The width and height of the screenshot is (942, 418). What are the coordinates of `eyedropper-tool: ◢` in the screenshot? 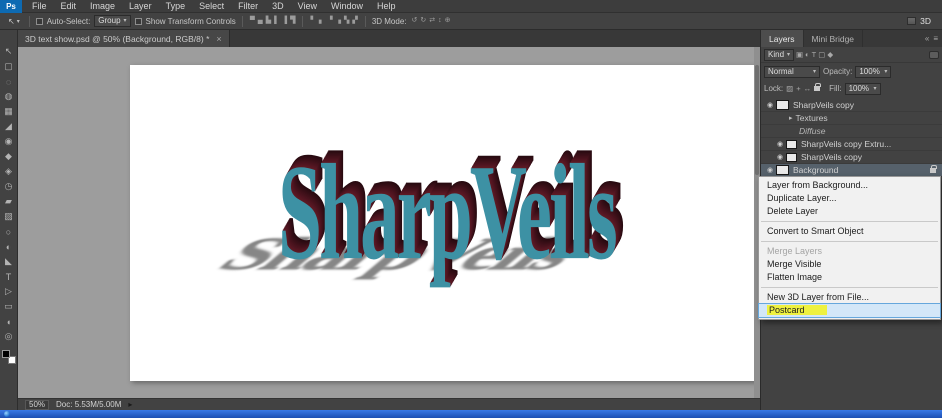 It's located at (9, 126).